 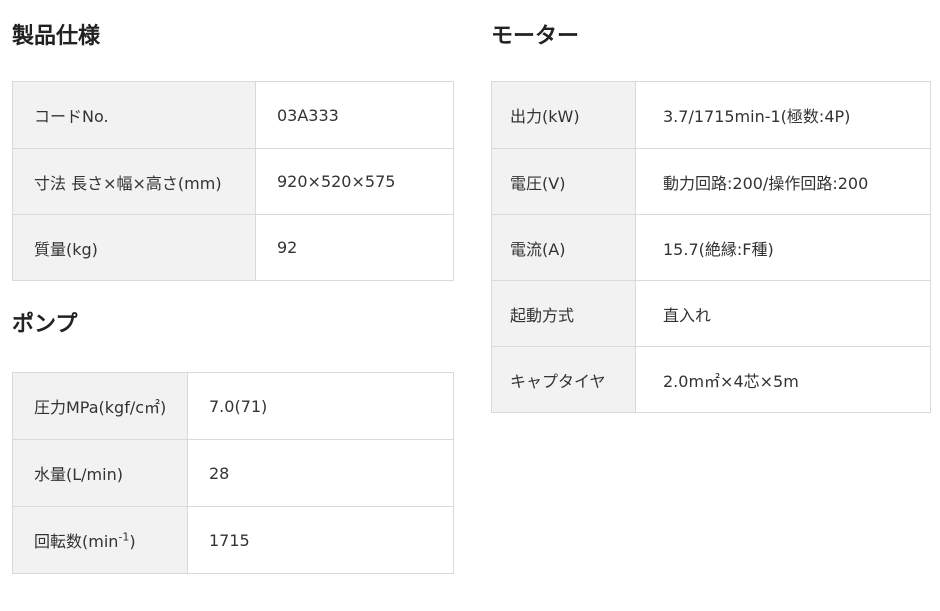 I want to click on spec-value: 920×520×575, so click(x=354, y=181).